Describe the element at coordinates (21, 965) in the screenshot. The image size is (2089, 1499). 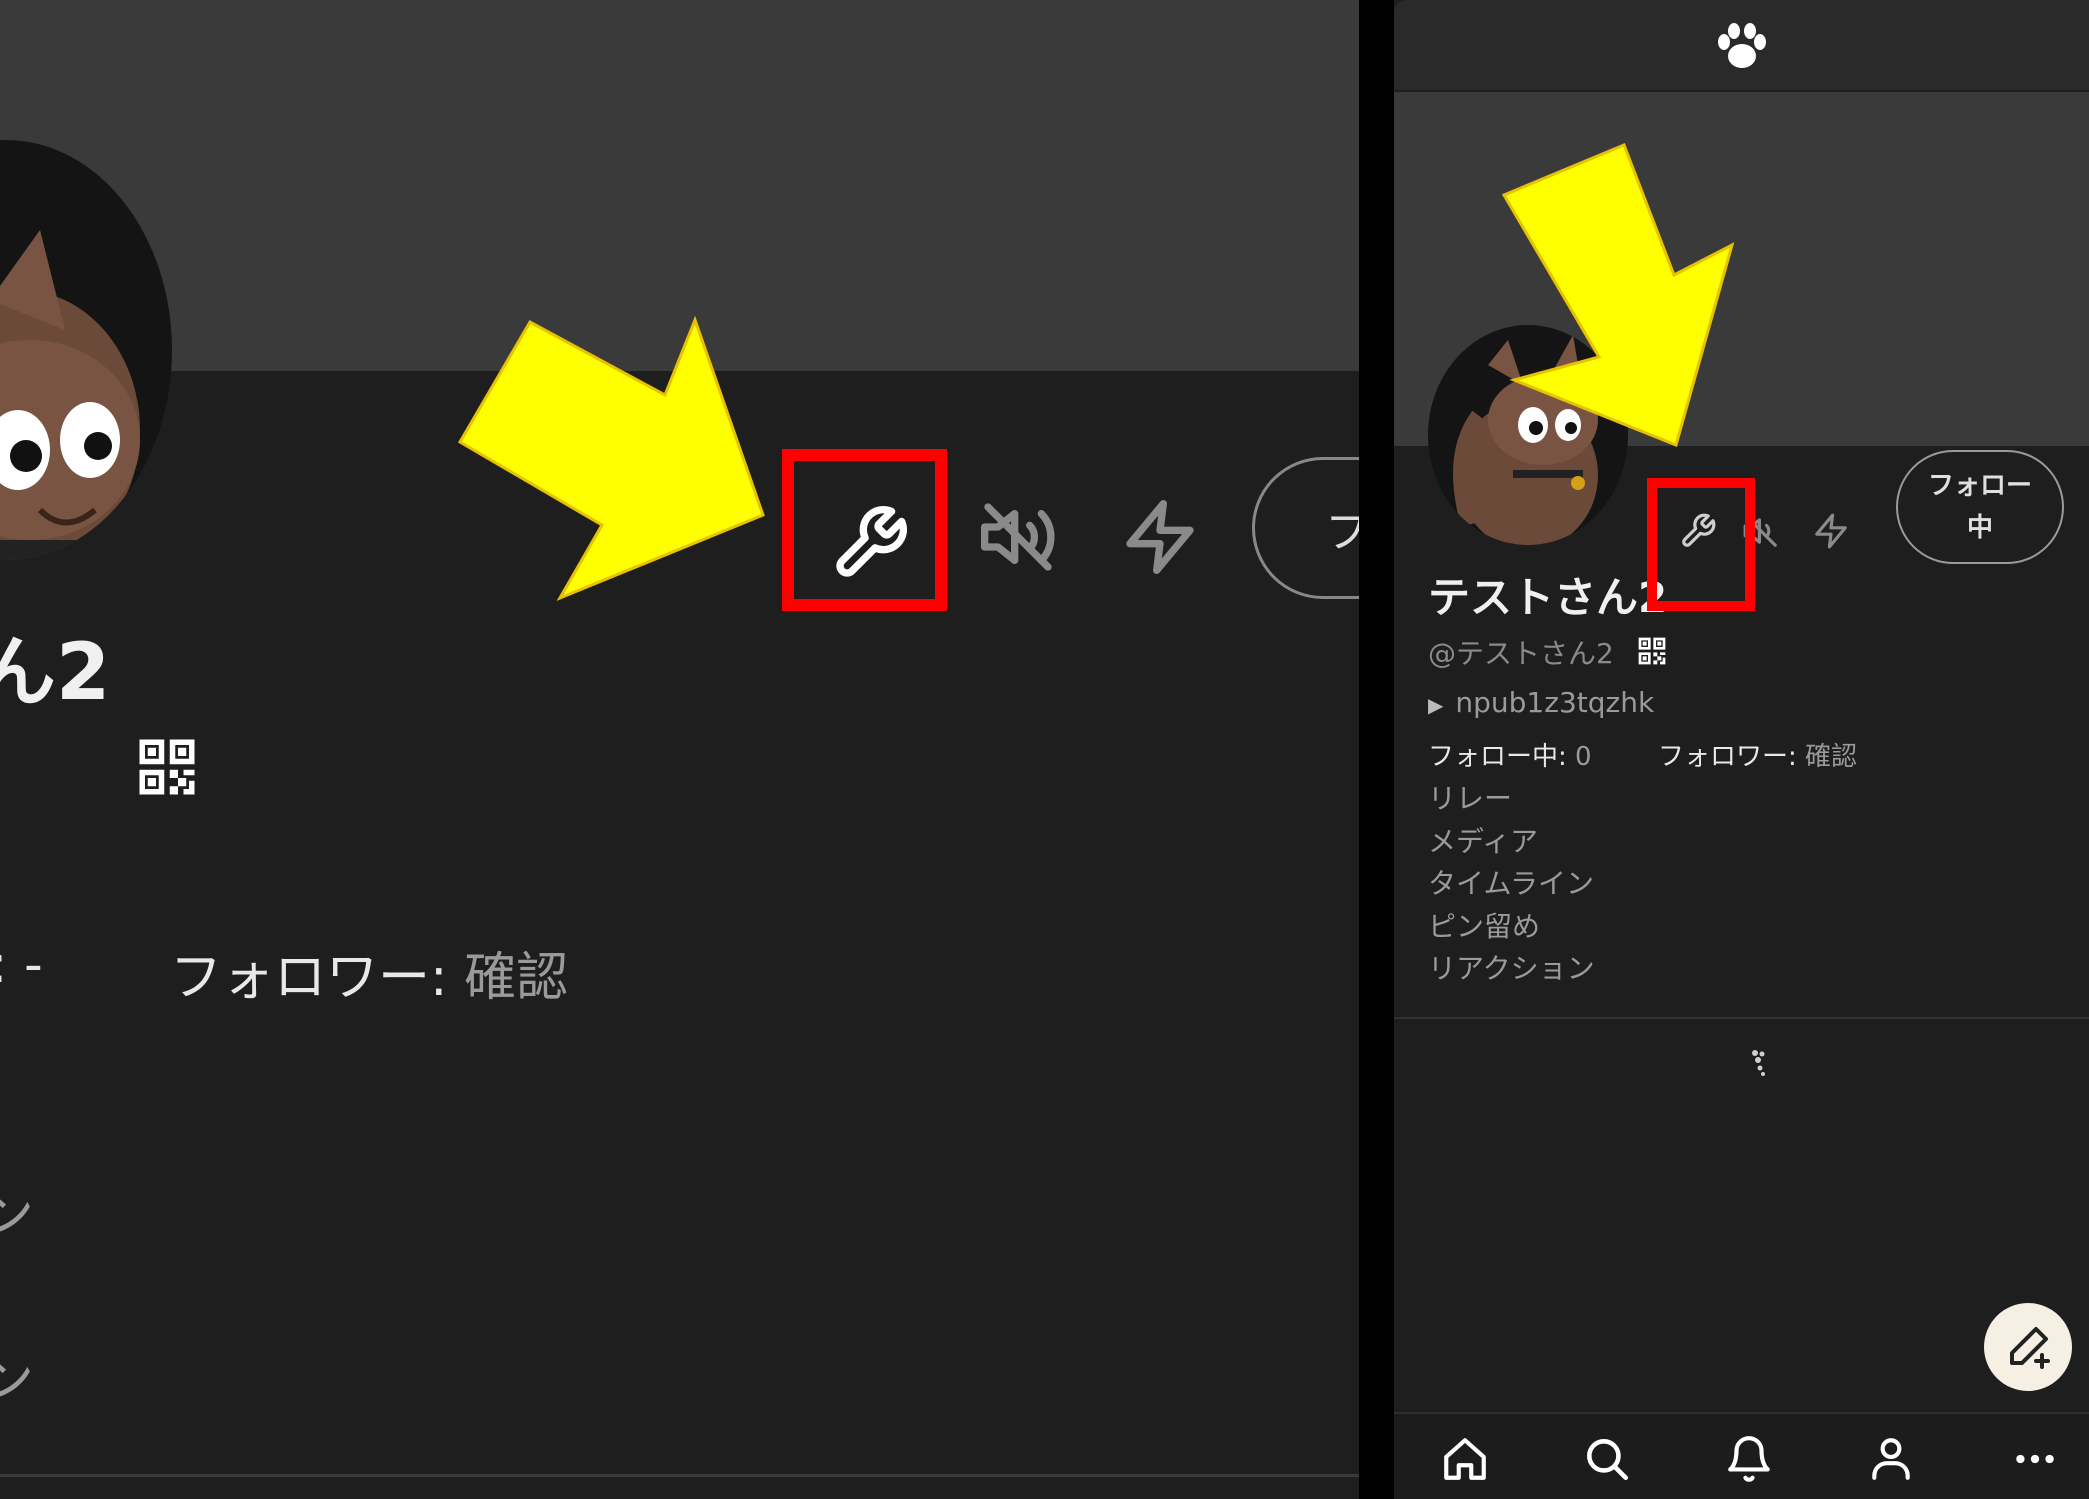
I see `following-count: : -` at that location.